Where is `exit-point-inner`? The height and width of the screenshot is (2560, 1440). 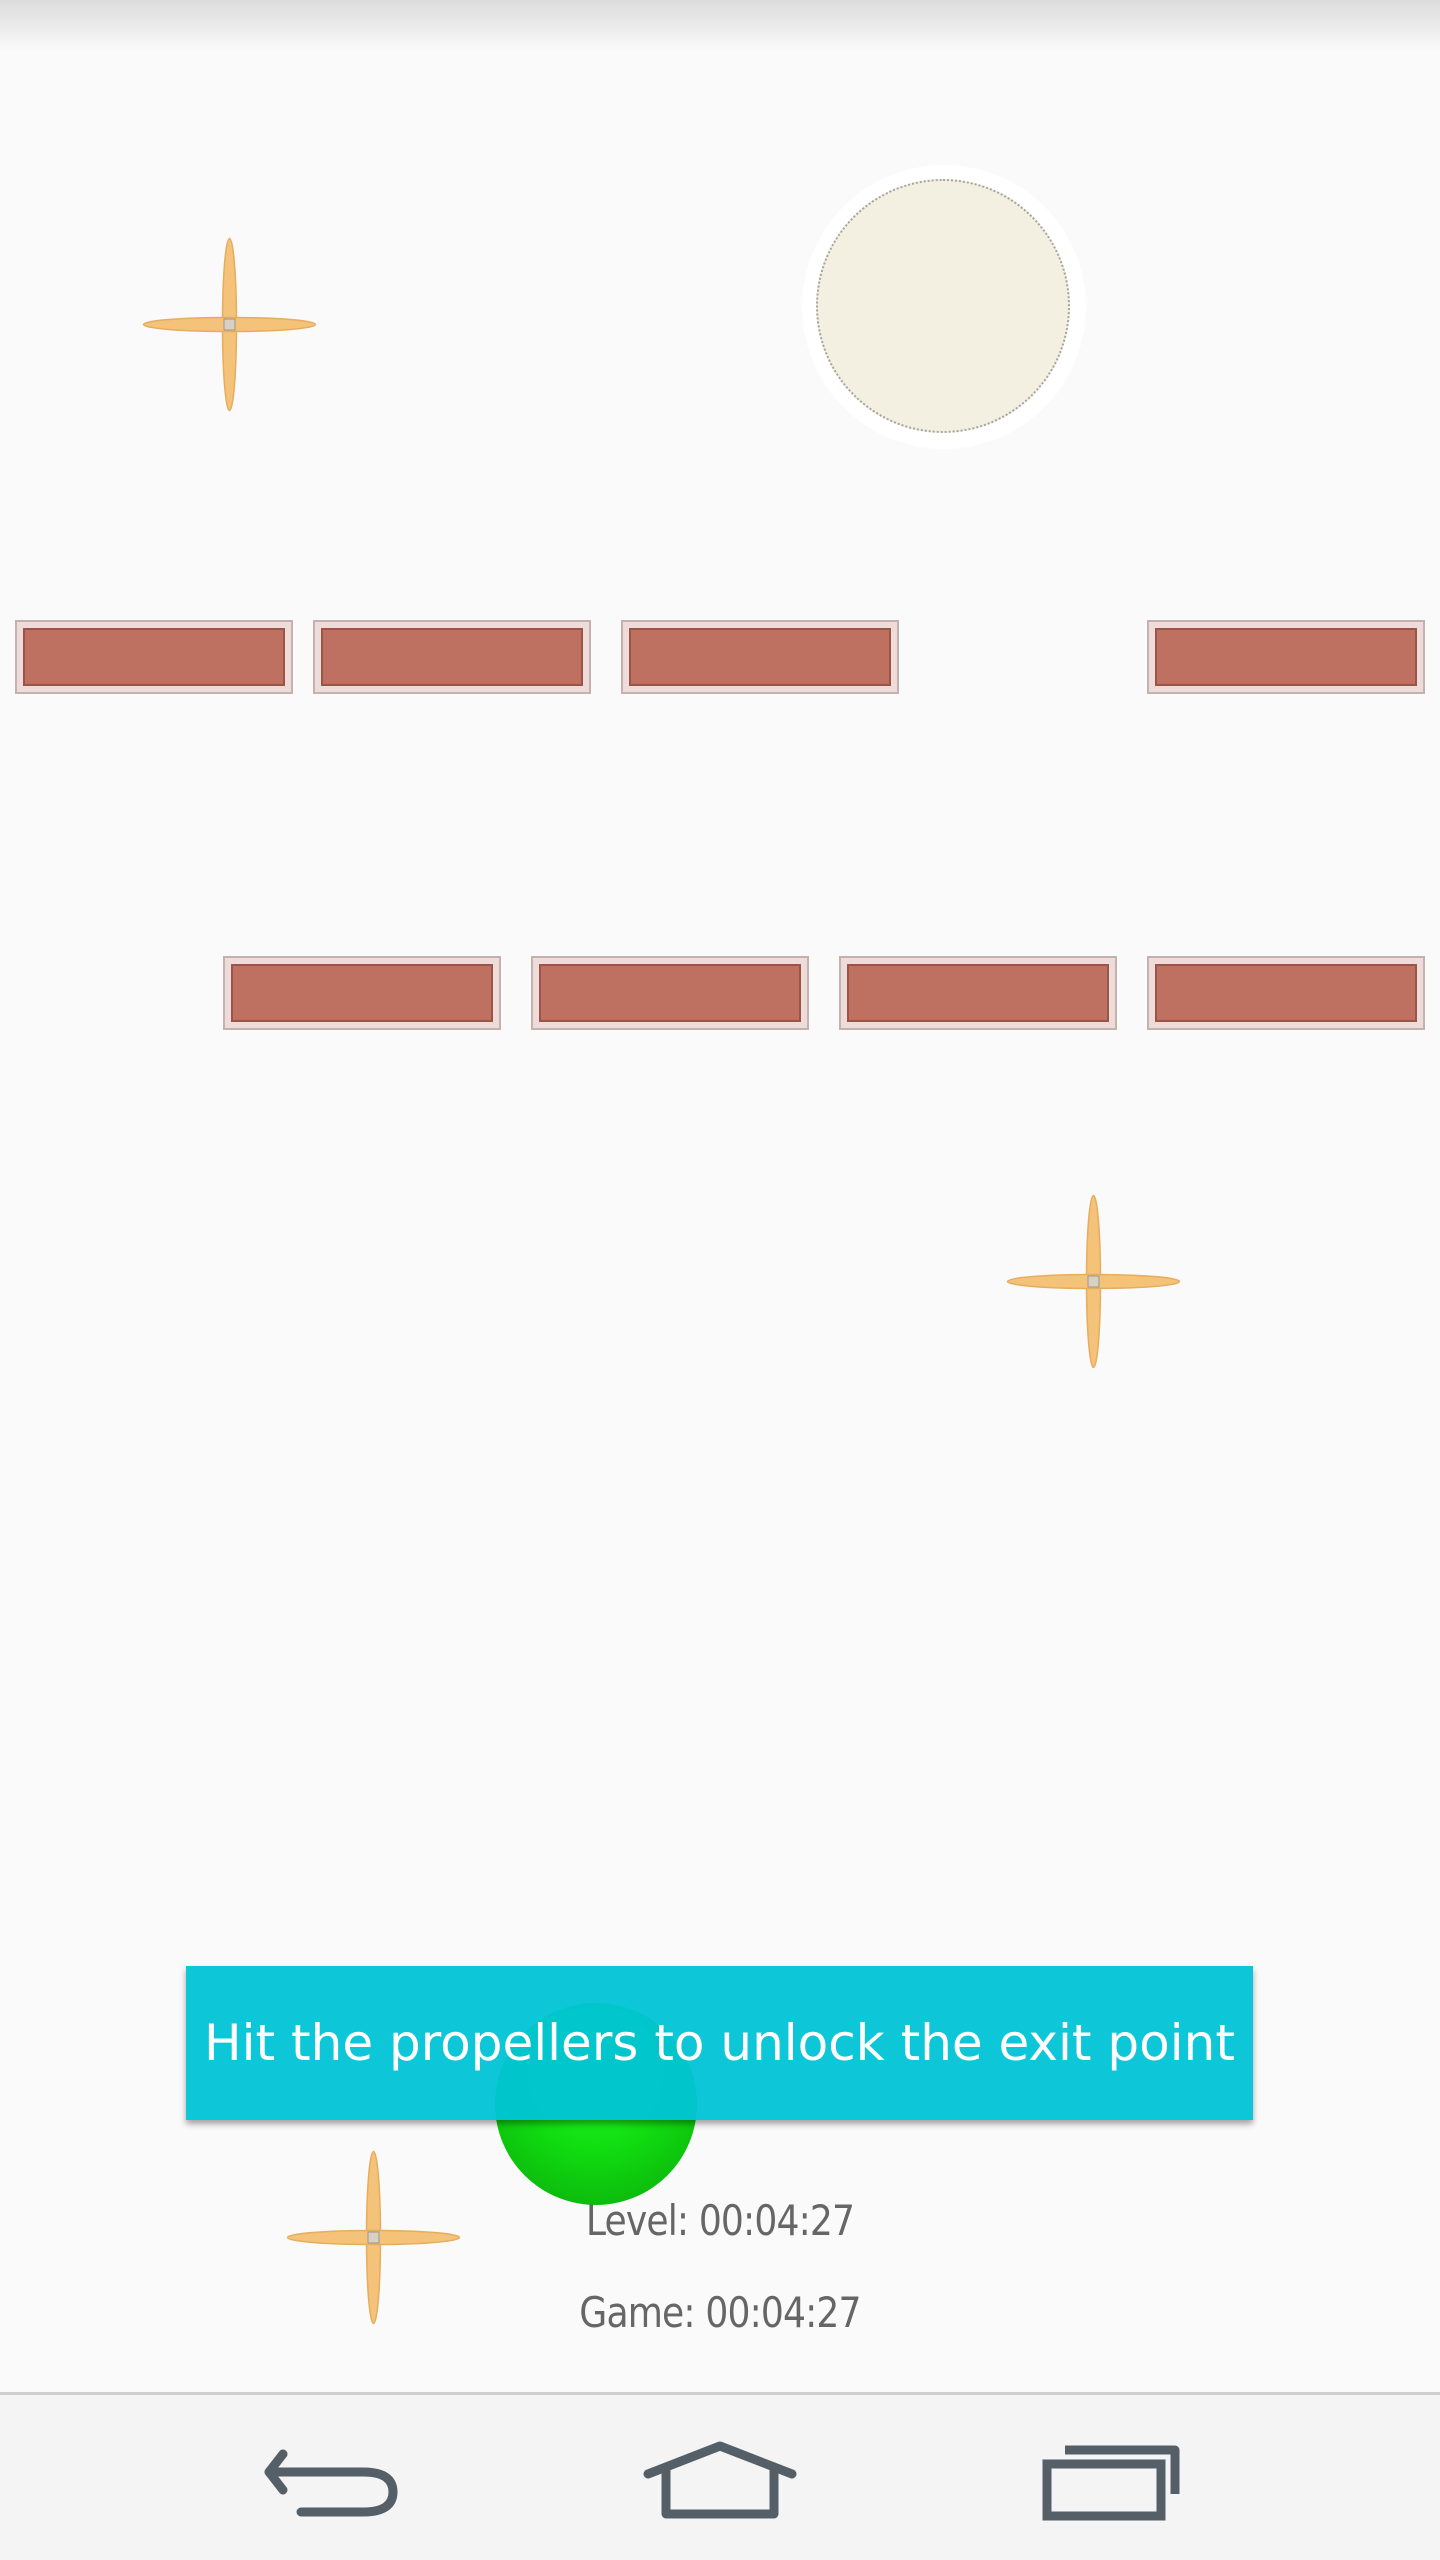
exit-point-inner is located at coordinates (943, 306).